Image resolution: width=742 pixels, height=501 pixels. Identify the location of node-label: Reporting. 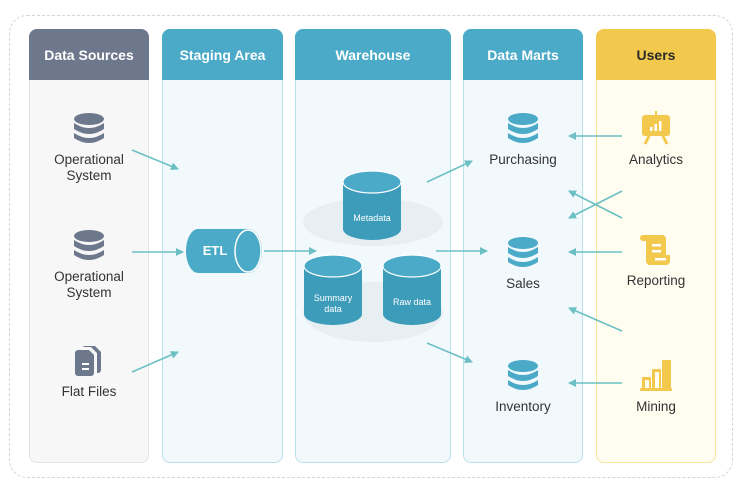
(656, 280).